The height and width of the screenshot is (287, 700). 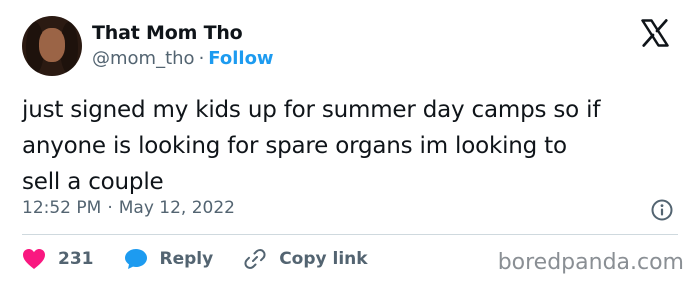 I want to click on reply-bubble-icon, so click(x=135, y=259).